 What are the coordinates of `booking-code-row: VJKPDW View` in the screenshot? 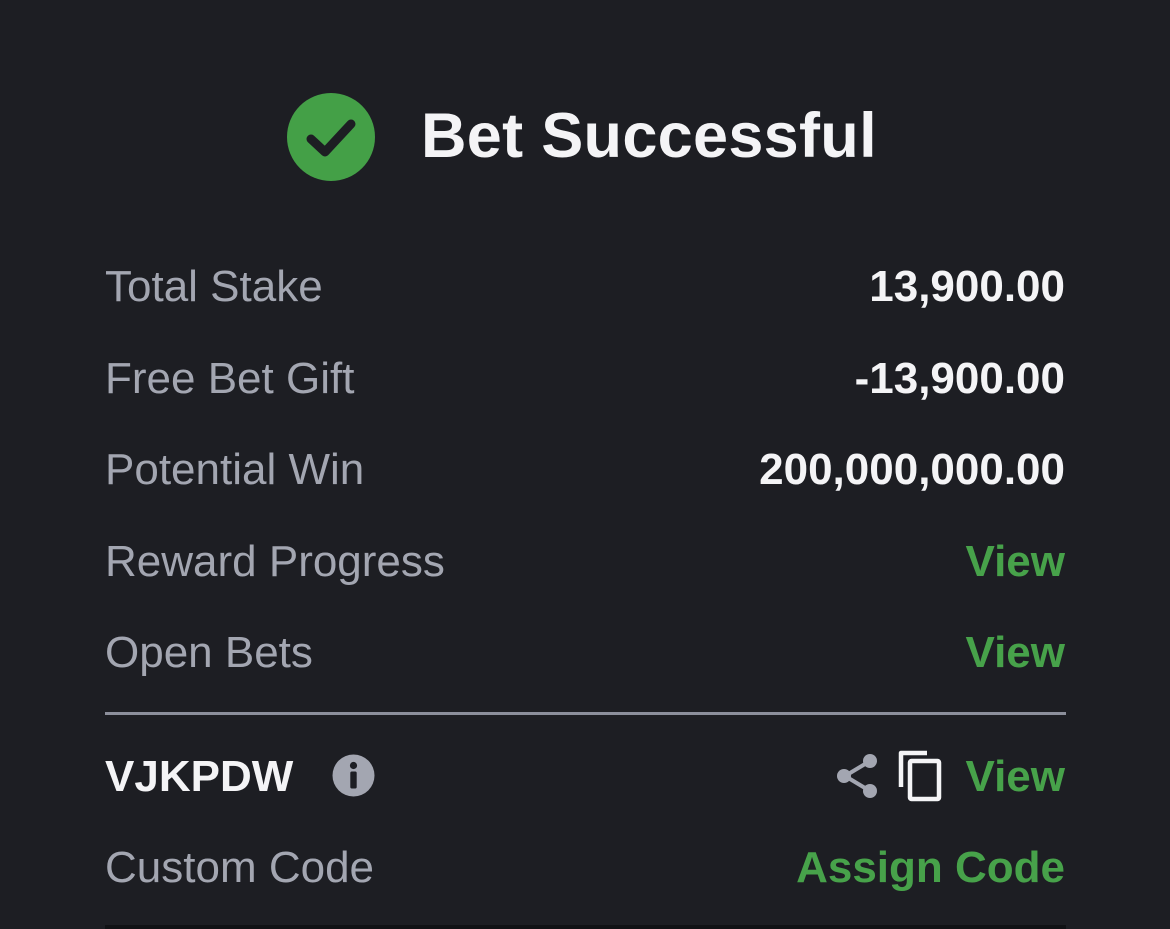 It's located at (585, 780).